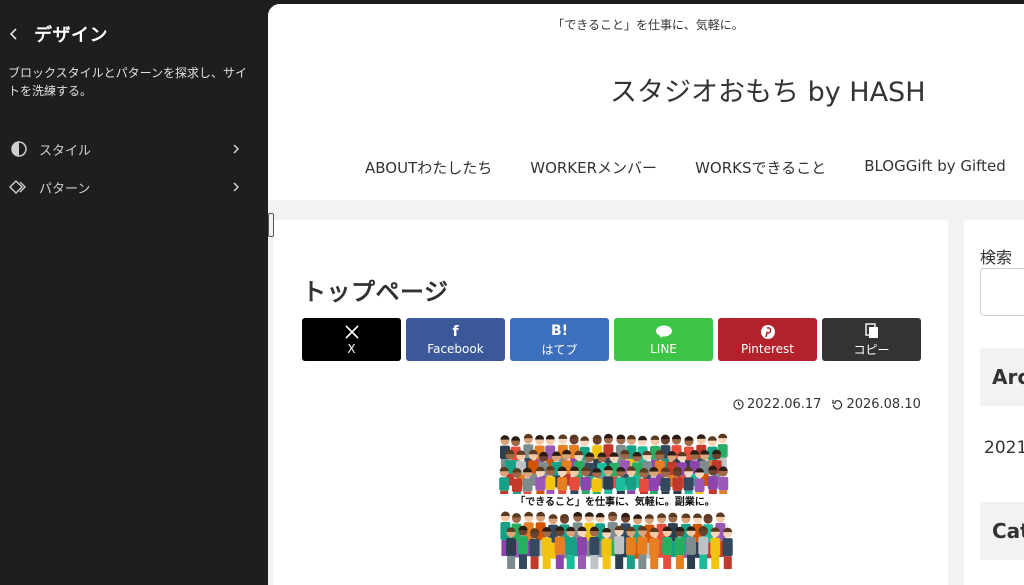 This screenshot has height=585, width=1024. I want to click on updated-date: 2026.08.10, so click(876, 404).